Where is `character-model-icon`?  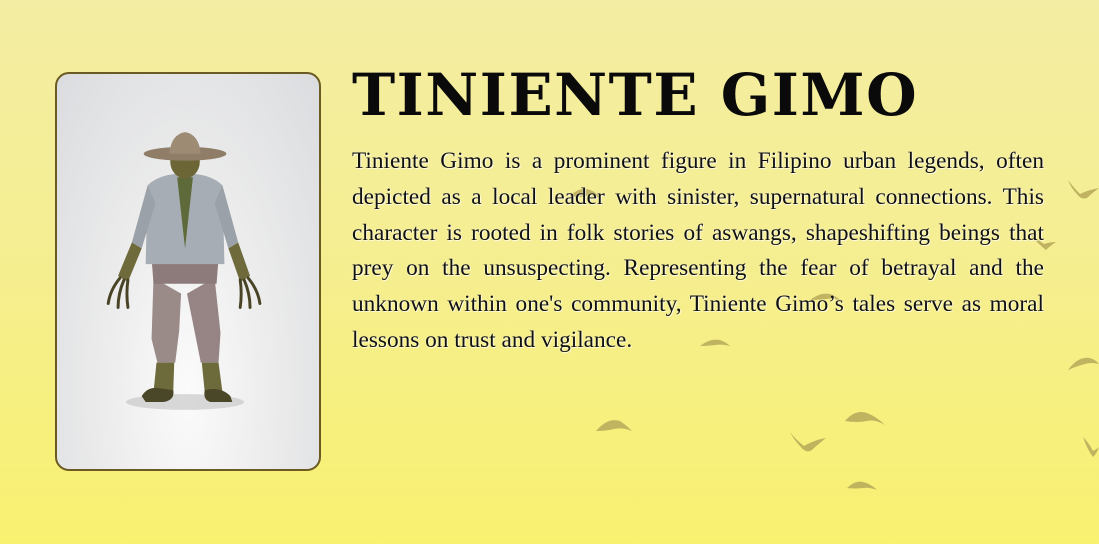
character-model-icon is located at coordinates (184, 271).